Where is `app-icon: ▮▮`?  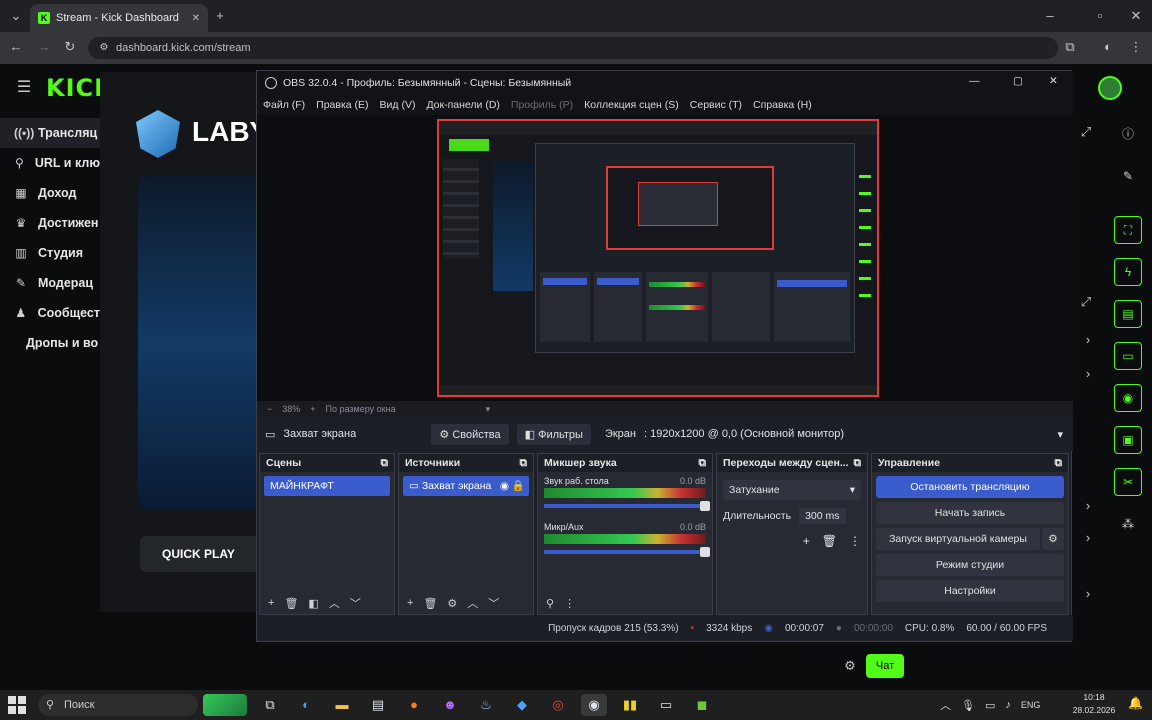
app-icon: ▮▮ is located at coordinates (630, 705).